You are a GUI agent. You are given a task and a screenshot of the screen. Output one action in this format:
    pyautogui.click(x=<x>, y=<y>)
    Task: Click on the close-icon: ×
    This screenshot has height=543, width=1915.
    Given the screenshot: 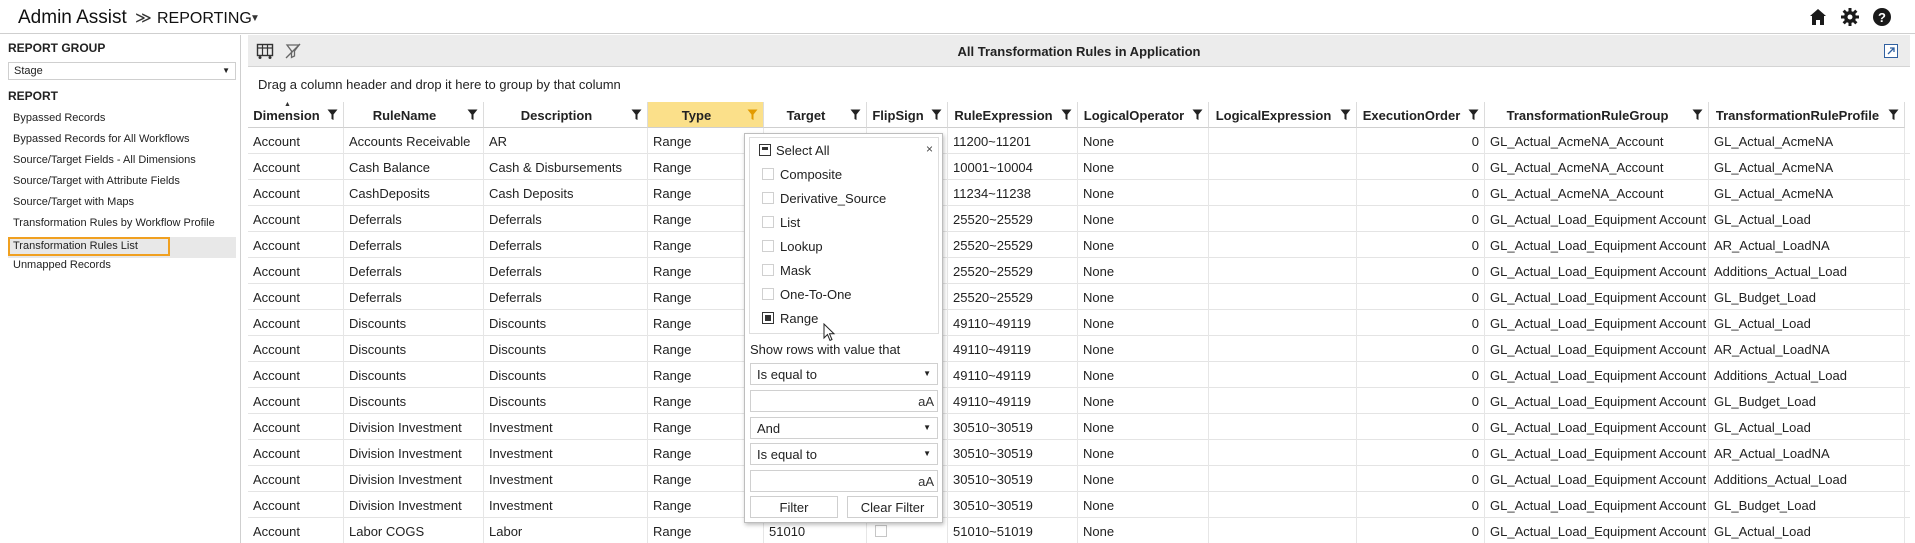 What is the action you would take?
    pyautogui.click(x=929, y=149)
    